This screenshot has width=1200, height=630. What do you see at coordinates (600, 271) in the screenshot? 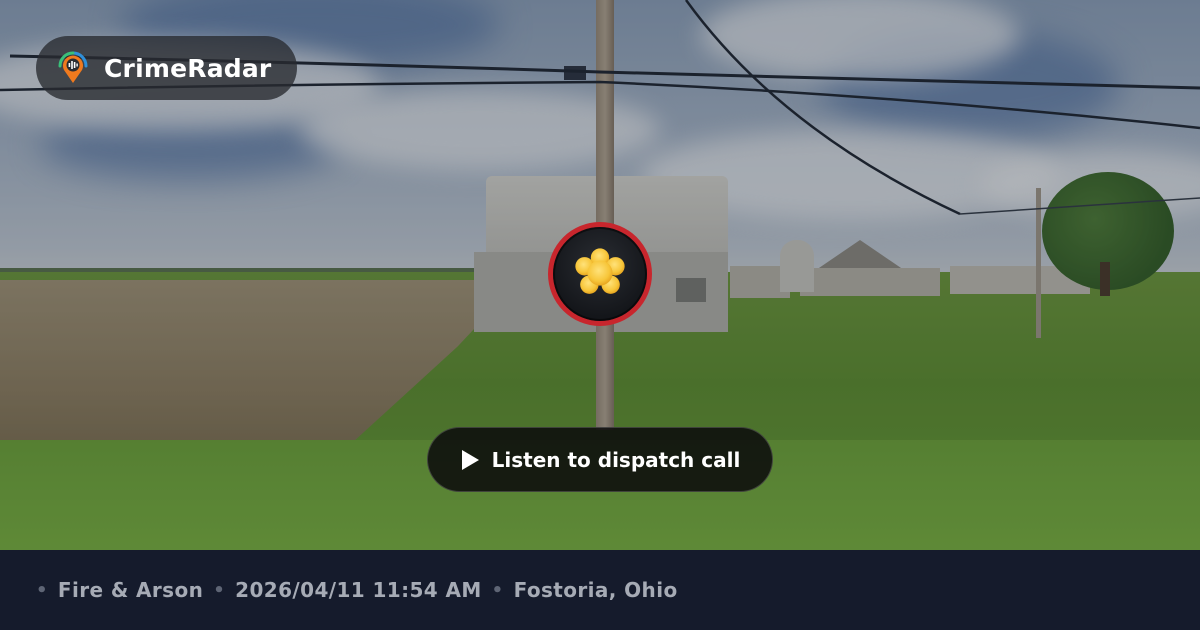
I see `fire-explosion-icon` at bounding box center [600, 271].